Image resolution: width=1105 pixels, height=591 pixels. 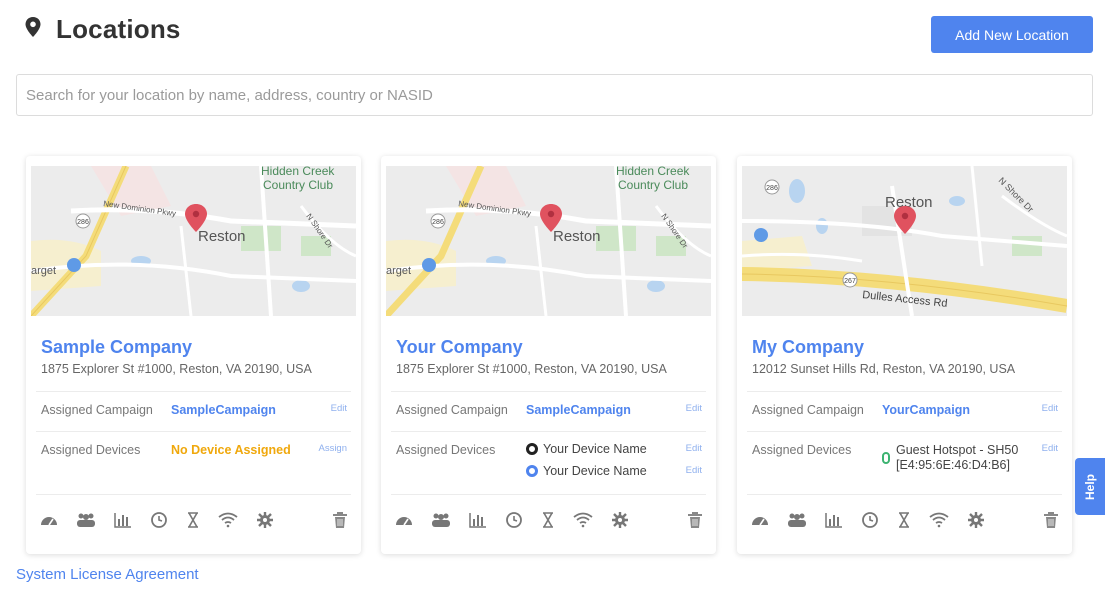 I want to click on help-tab: Help, so click(x=1090, y=486).